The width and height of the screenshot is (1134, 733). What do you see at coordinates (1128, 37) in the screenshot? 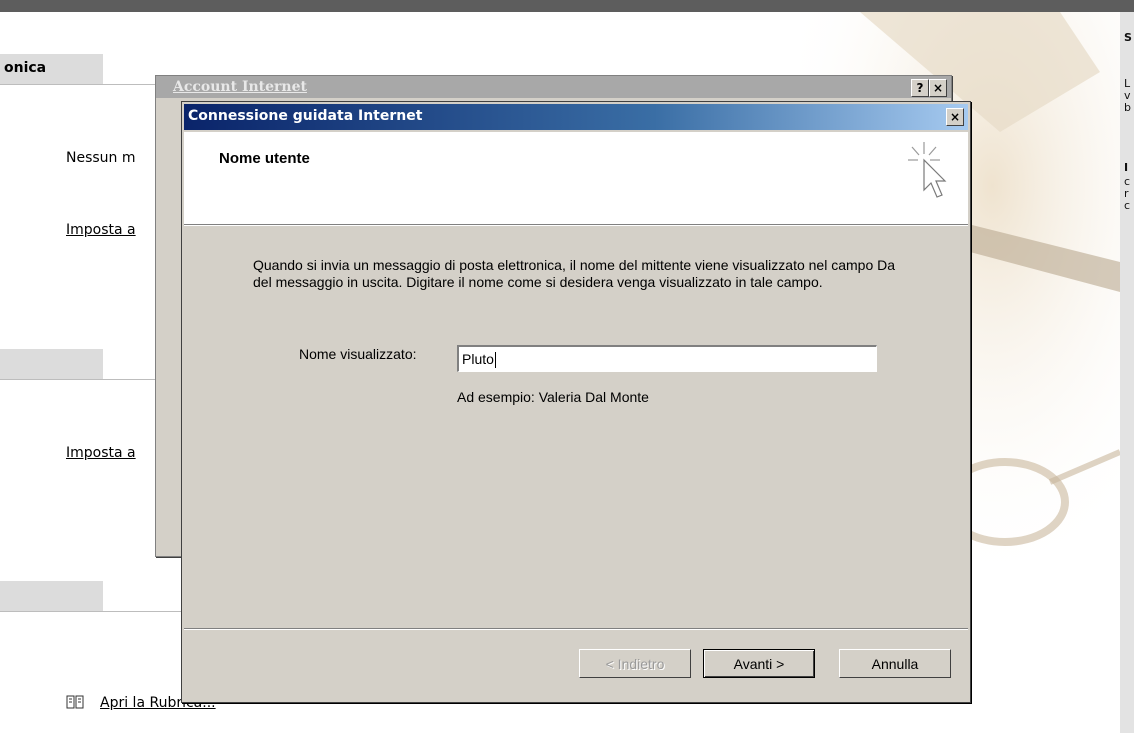
I see `right-col-text: S` at bounding box center [1128, 37].